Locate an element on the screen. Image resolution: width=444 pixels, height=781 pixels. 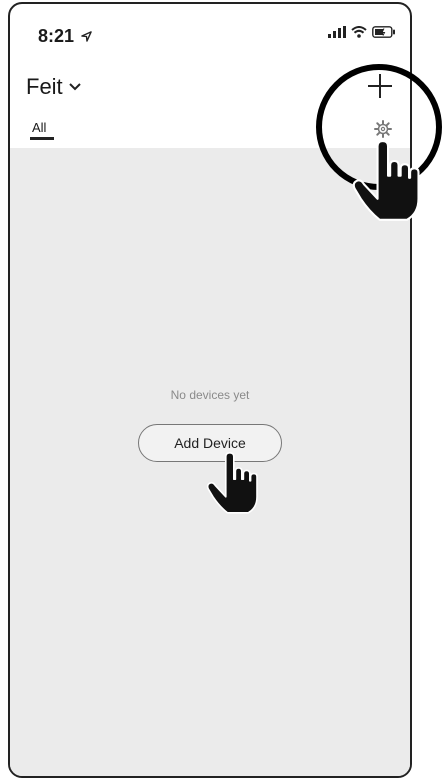
status-bar: 8:21 is located at coordinates (210, 32).